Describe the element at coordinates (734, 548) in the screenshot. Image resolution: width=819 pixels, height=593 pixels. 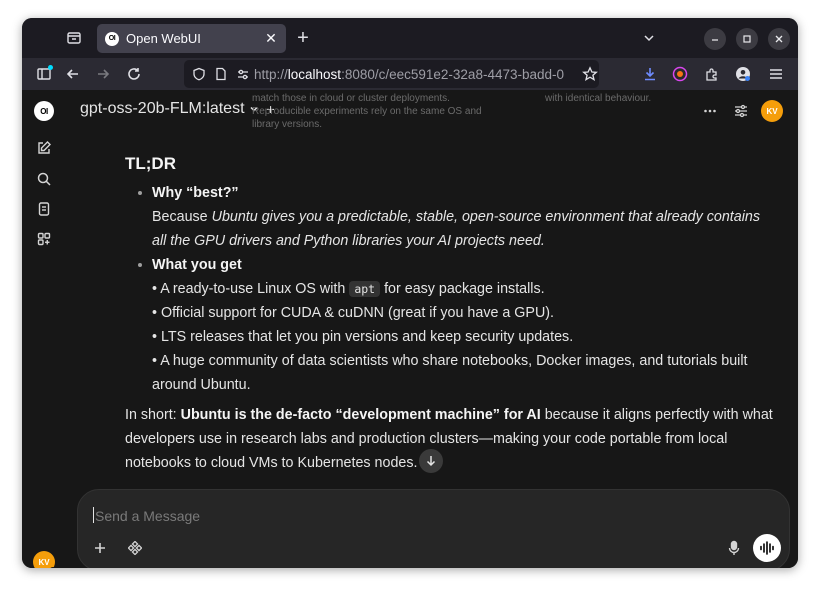
I see `microphone-icon` at that location.